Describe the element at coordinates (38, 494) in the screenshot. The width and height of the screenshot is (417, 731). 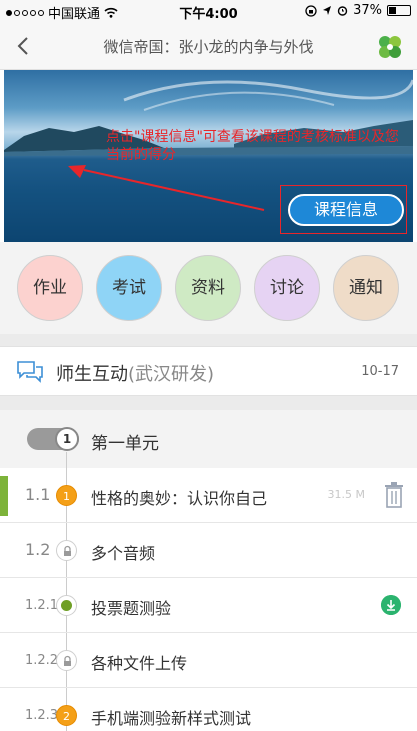
I see `item-number: 1.1` at that location.